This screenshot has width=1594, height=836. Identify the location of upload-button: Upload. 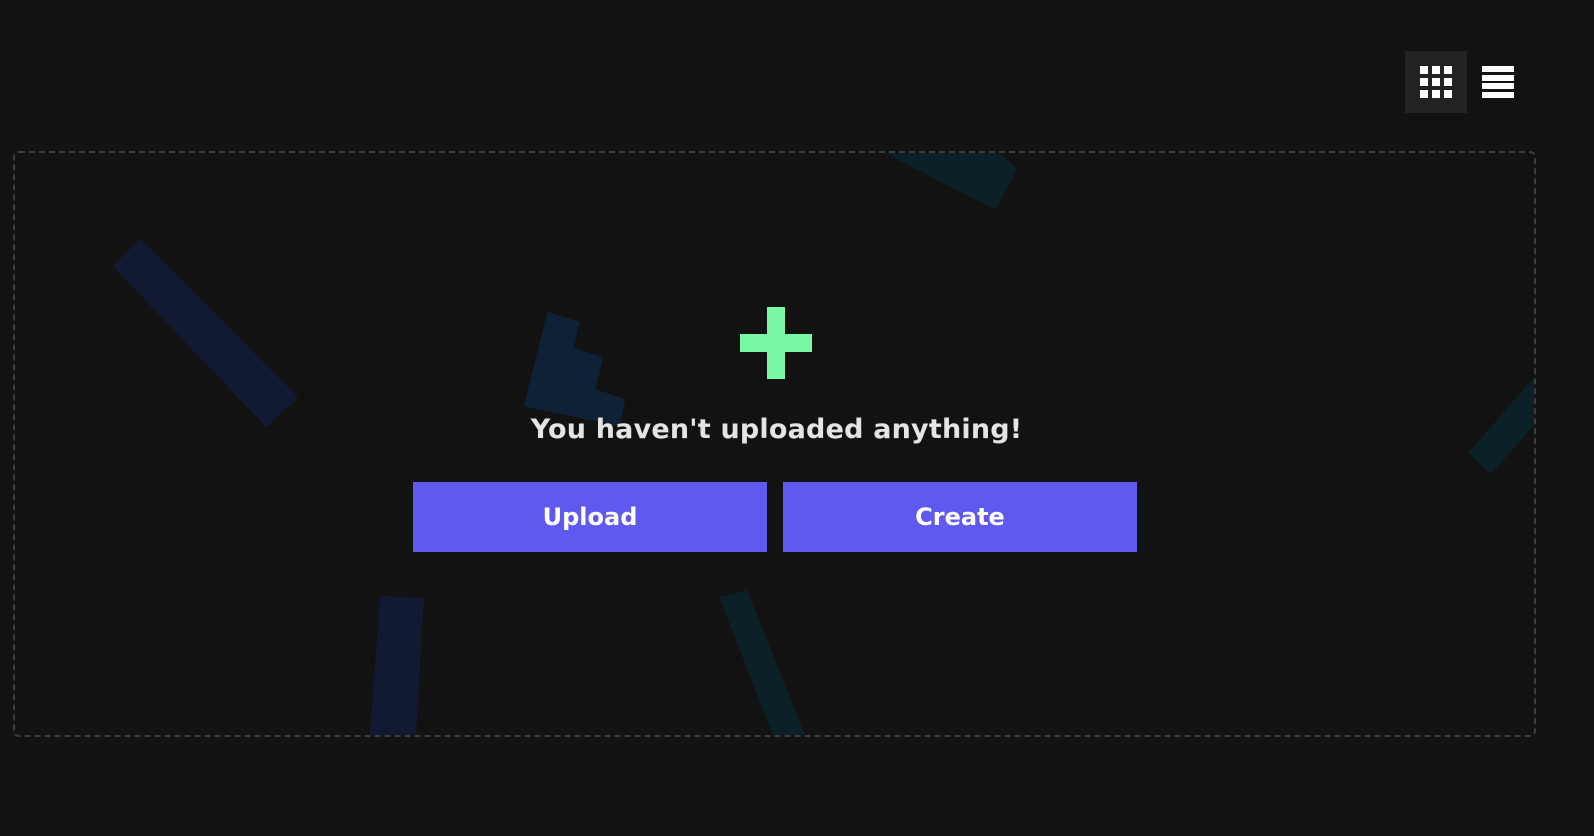
(590, 517).